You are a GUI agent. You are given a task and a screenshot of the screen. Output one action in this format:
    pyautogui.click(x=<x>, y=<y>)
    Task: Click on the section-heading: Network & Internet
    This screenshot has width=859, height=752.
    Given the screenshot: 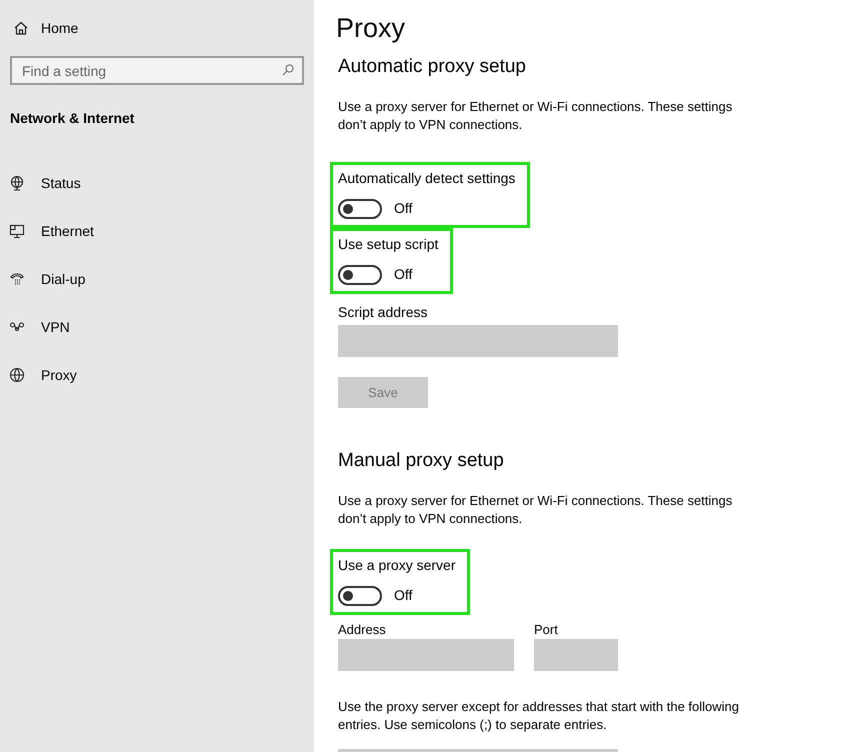 What is the action you would take?
    pyautogui.click(x=71, y=118)
    